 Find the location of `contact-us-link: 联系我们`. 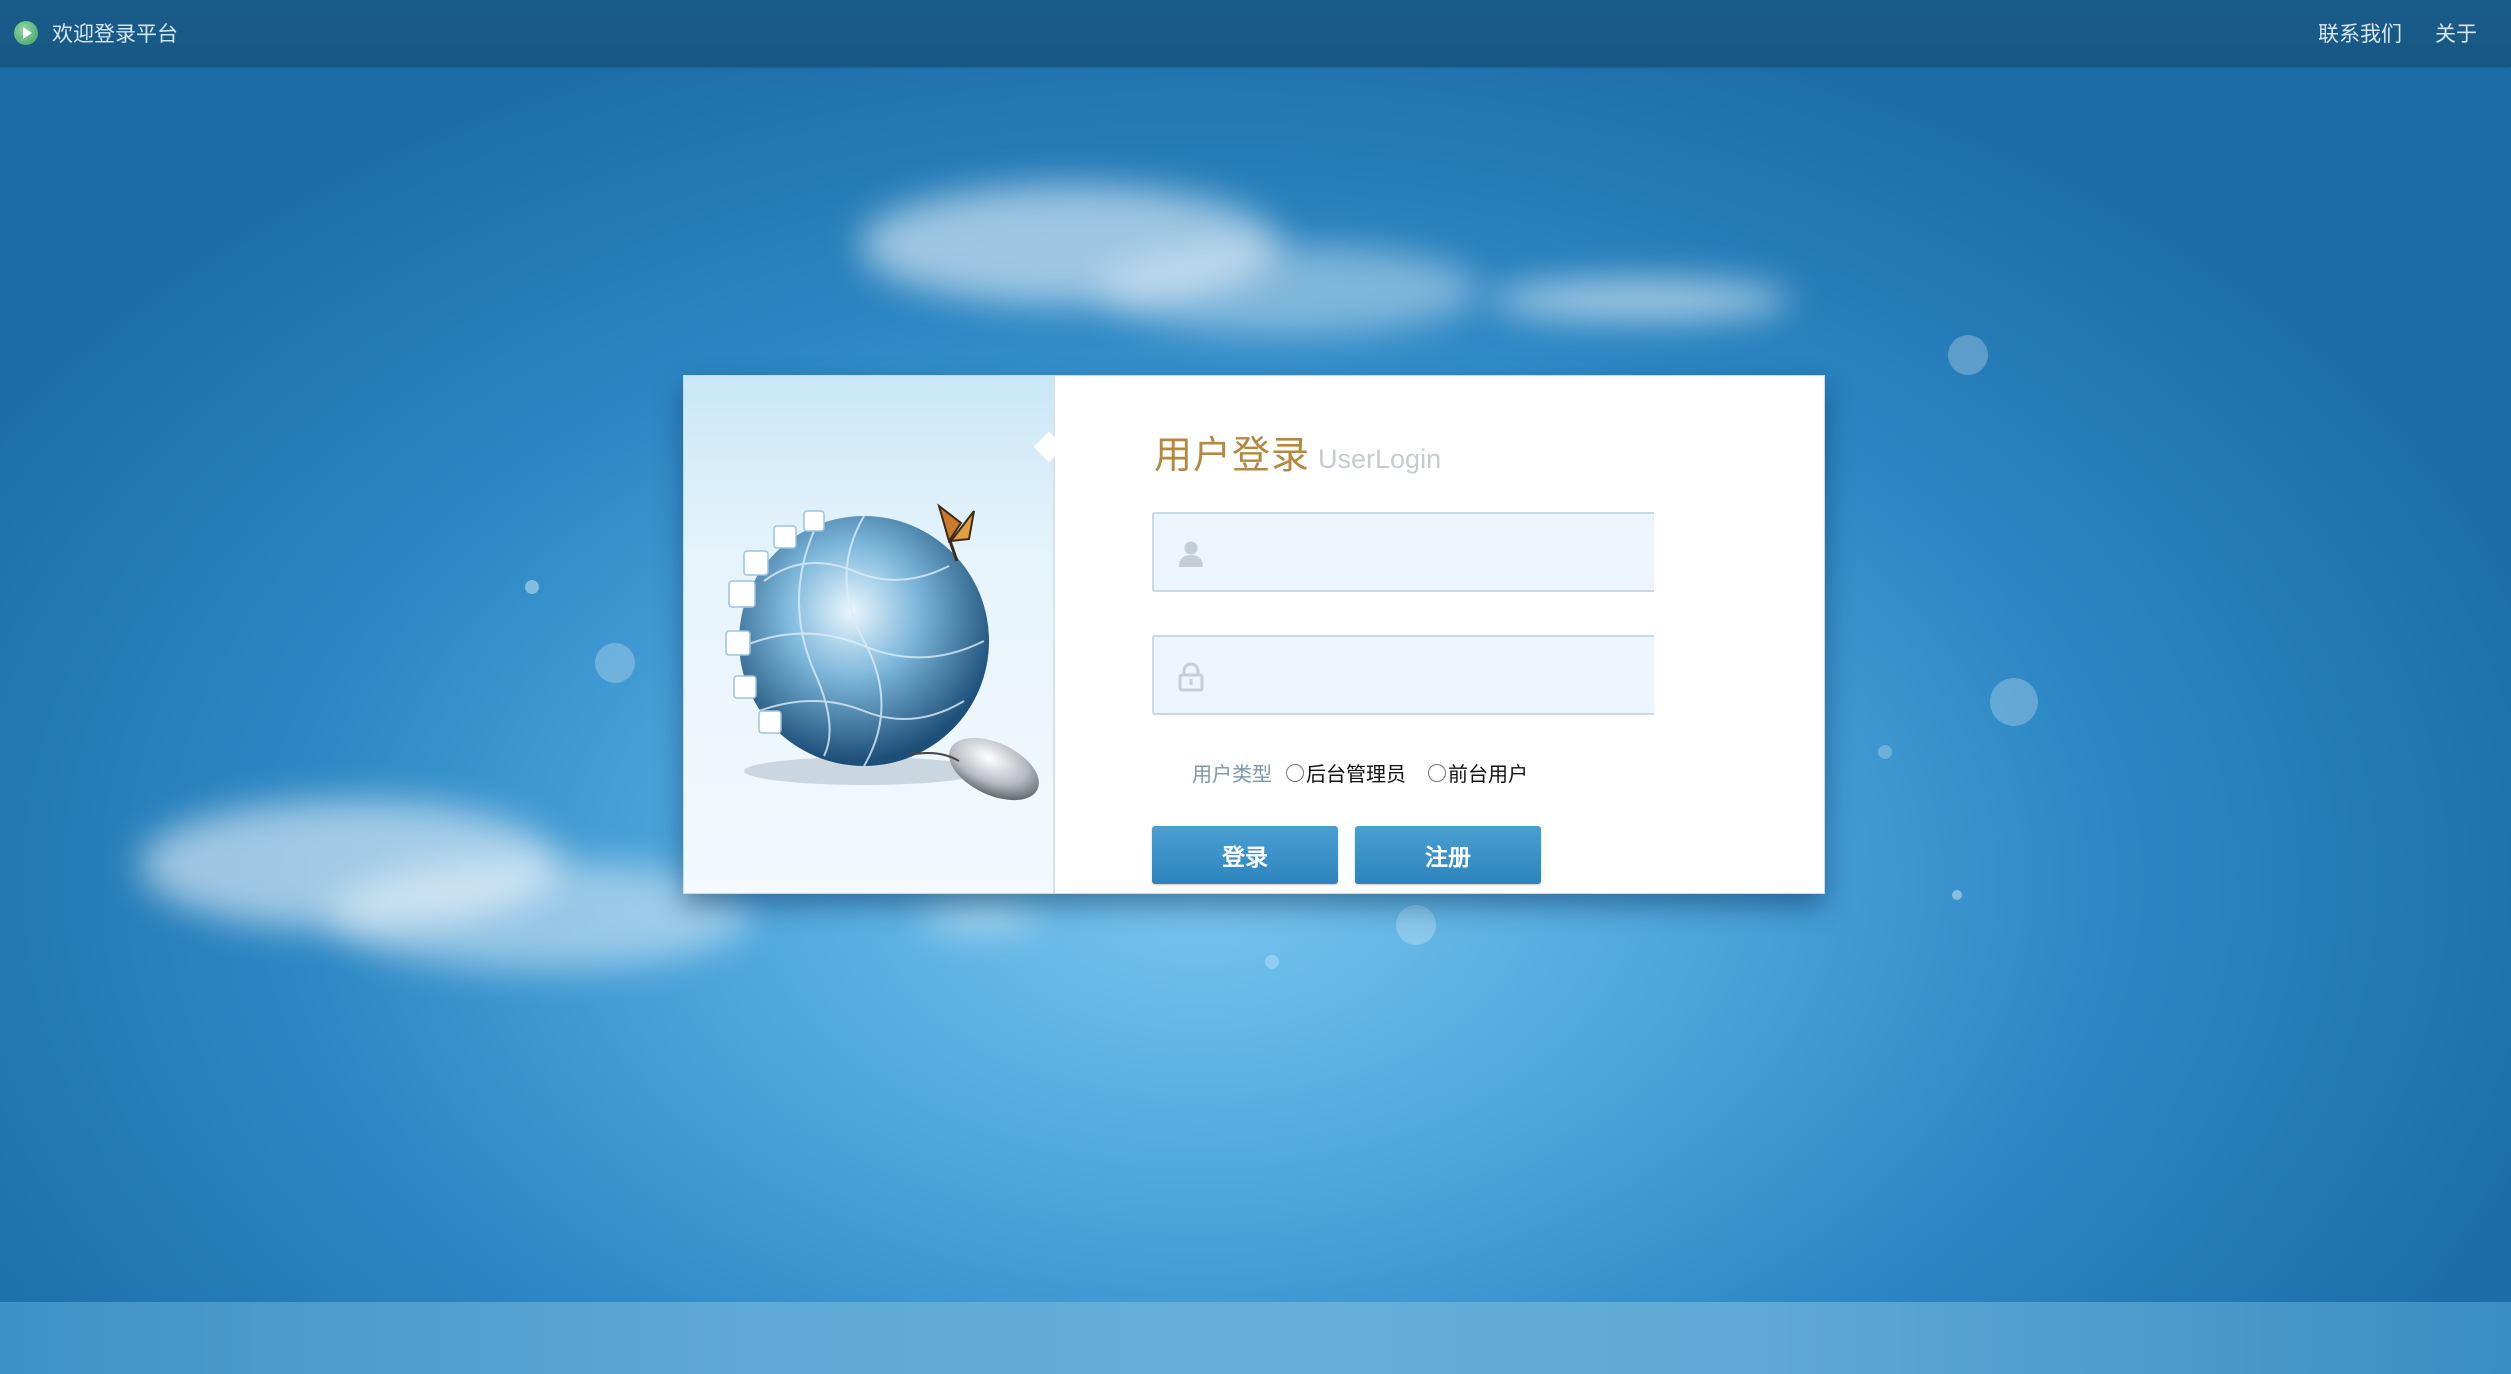

contact-us-link: 联系我们 is located at coordinates (2360, 33).